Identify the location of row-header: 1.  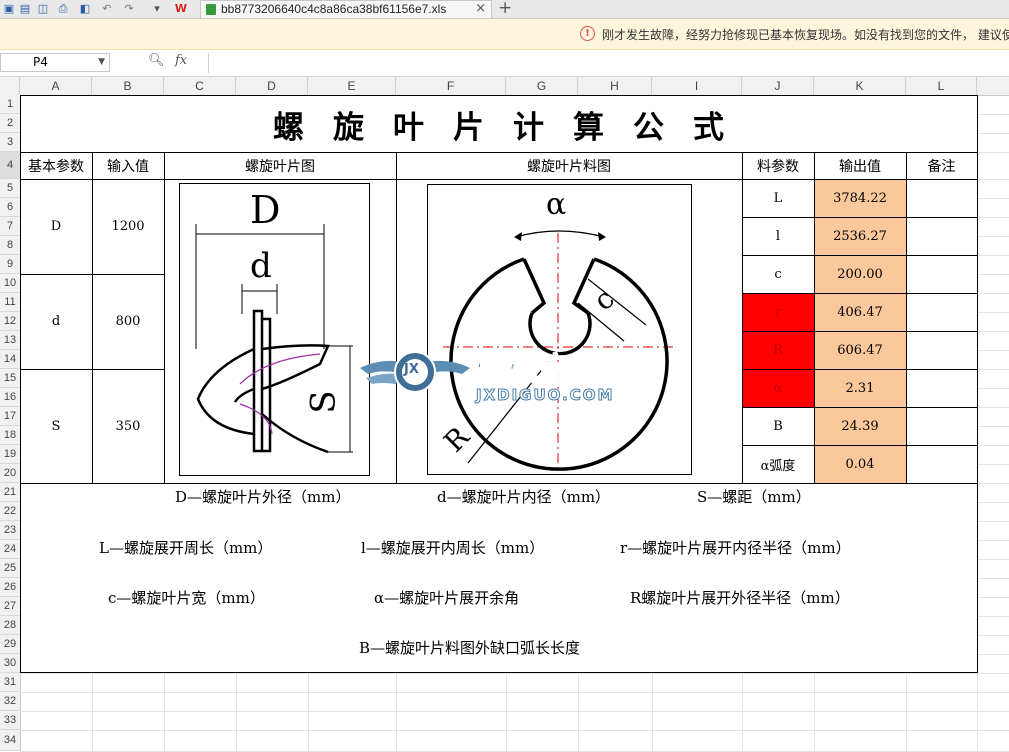
(10, 104).